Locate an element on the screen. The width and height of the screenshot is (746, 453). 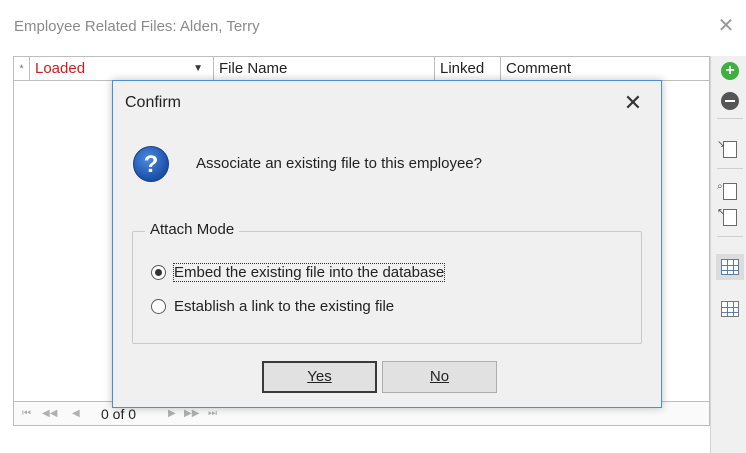
first-record-icon: ⏮ is located at coordinates (26, 414).